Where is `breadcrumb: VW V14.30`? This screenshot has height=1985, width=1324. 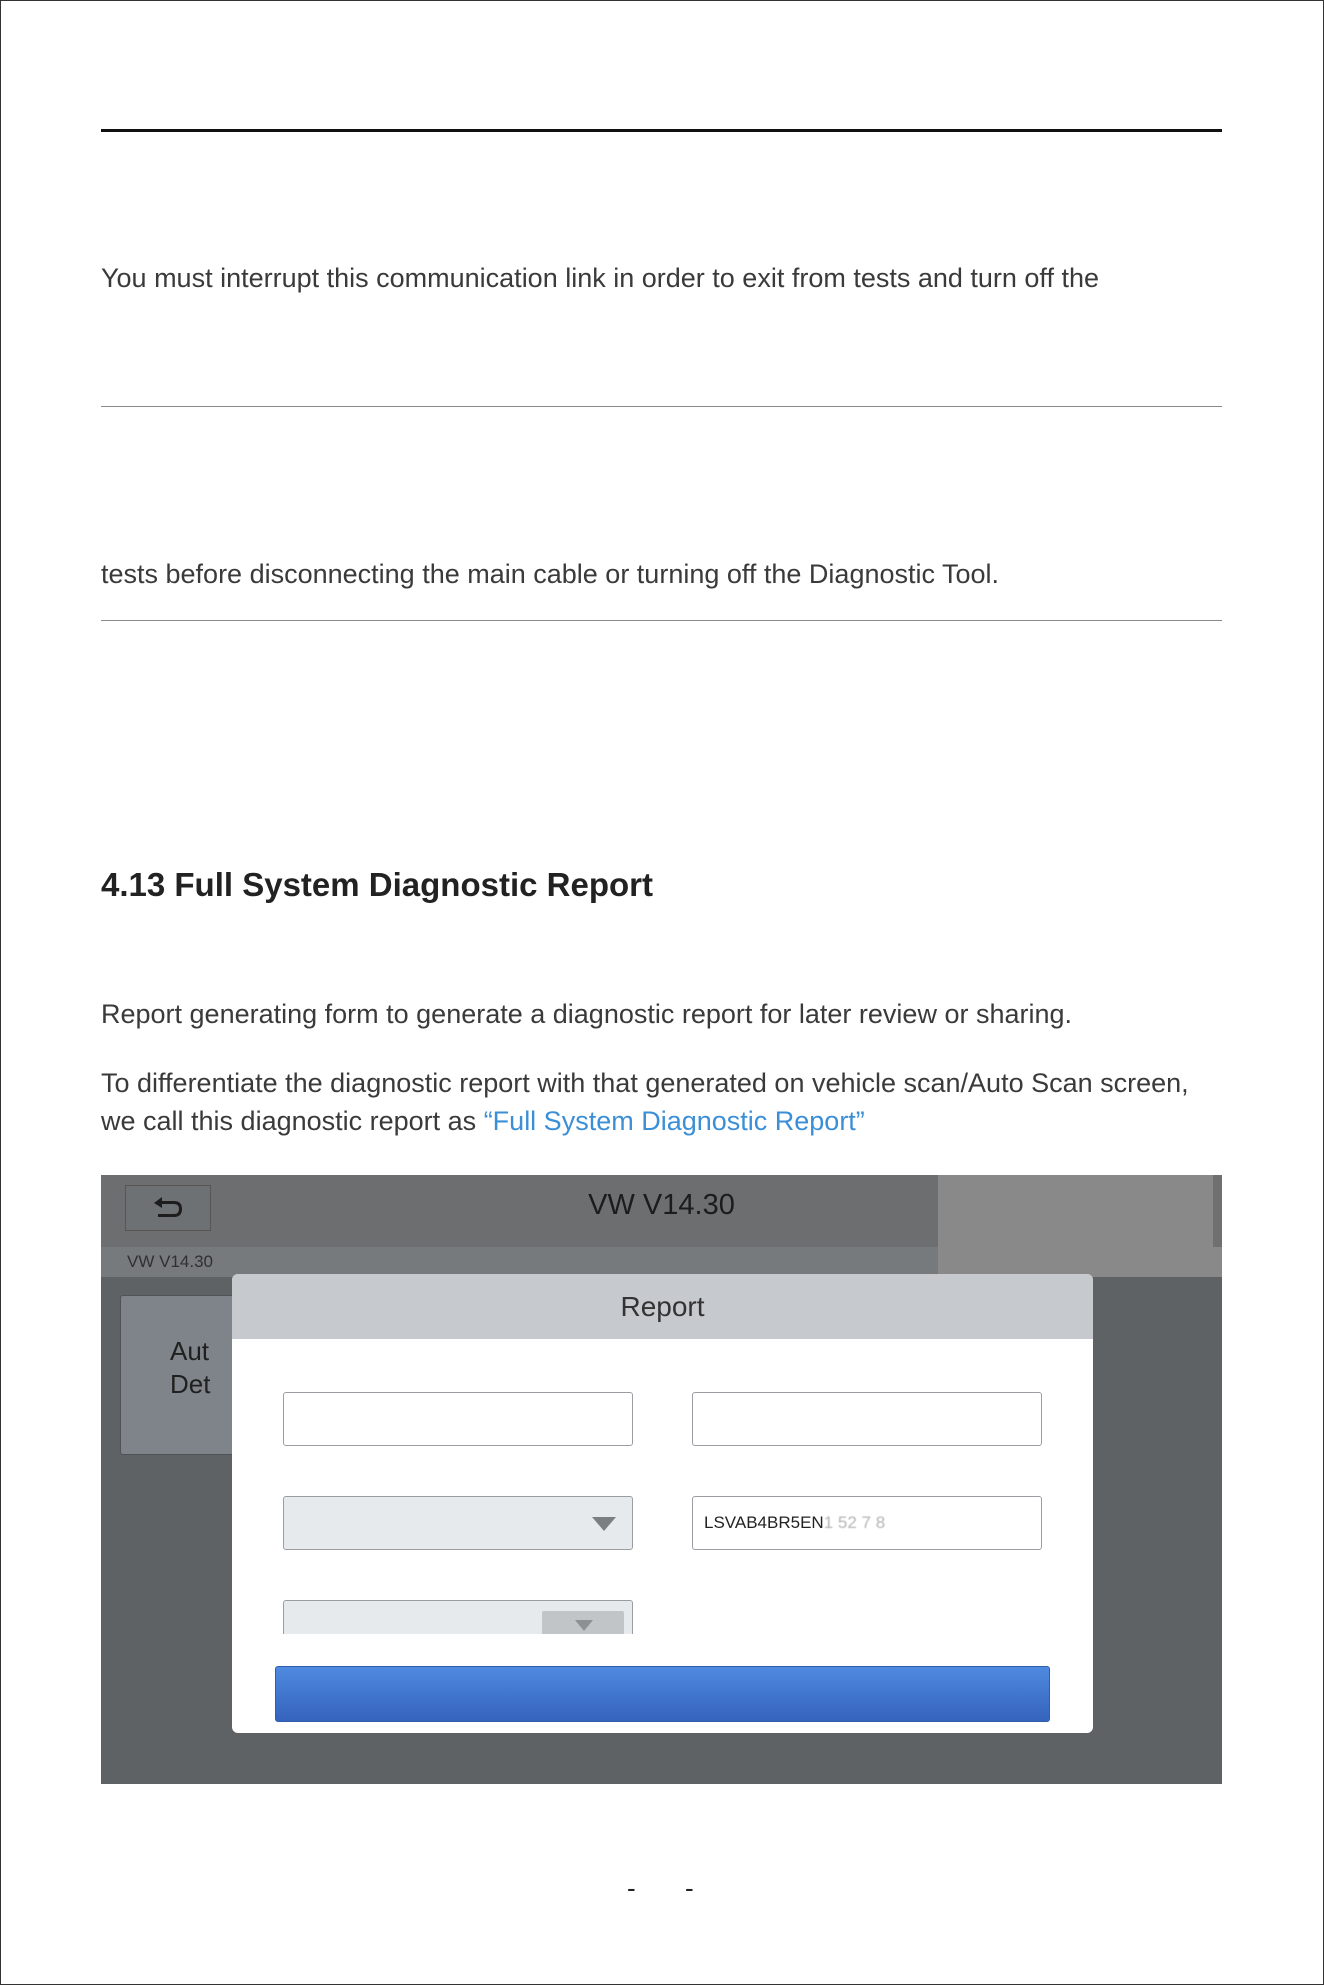 breadcrumb: VW V14.30 is located at coordinates (170, 1261).